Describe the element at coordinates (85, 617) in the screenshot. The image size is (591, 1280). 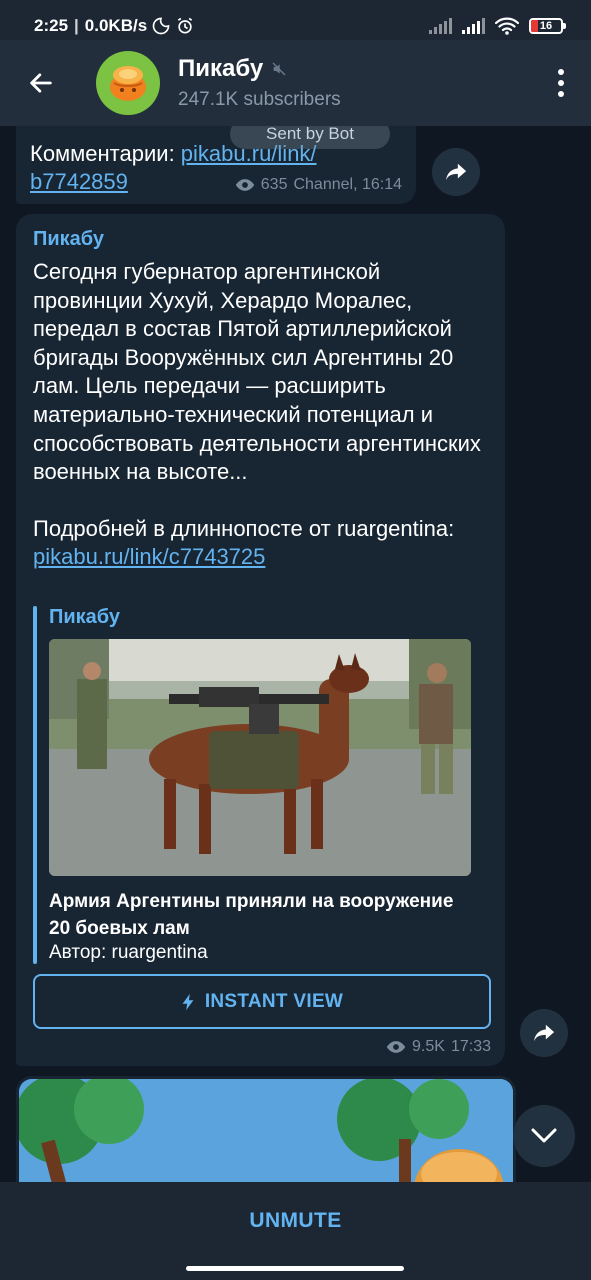
I see `preview-site-name: Пикабу` at that location.